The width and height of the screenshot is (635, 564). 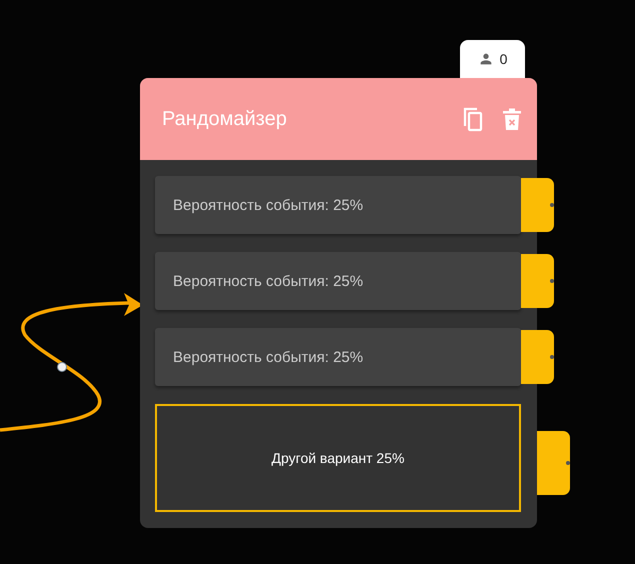 What do you see at coordinates (486, 59) in the screenshot?
I see `person-icon` at bounding box center [486, 59].